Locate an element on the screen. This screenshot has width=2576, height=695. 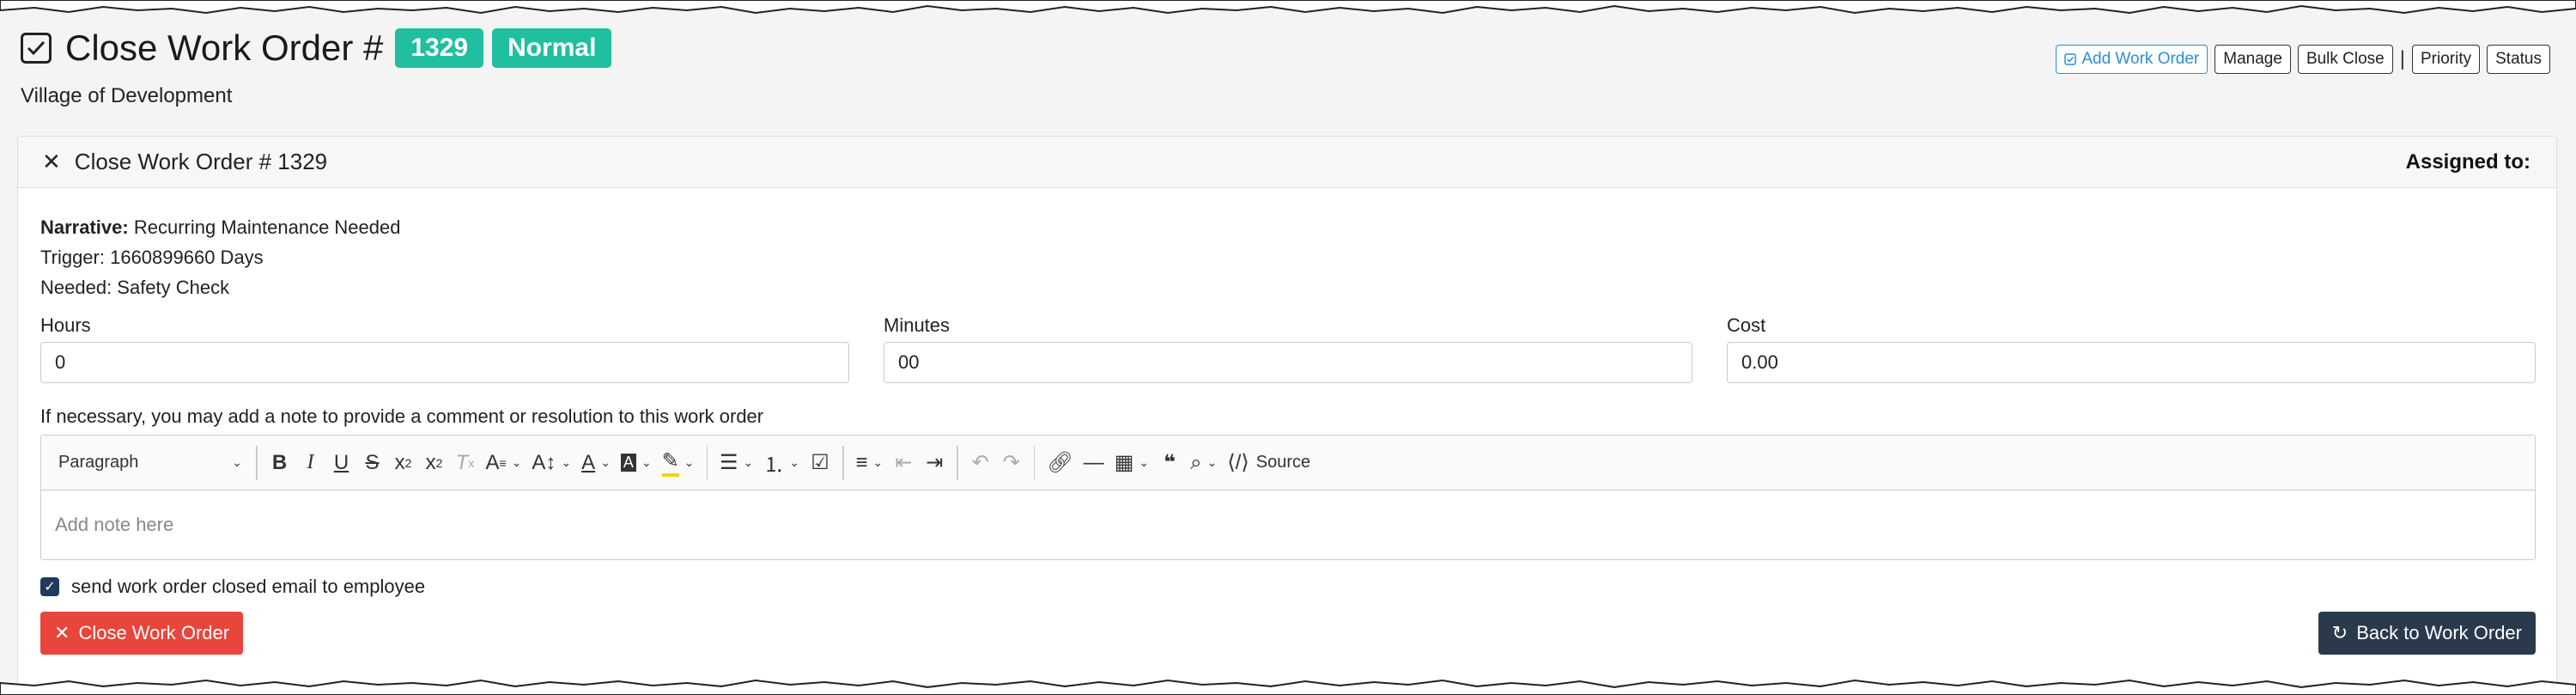
send-email-label: send work order closed email to employee is located at coordinates (249, 586).